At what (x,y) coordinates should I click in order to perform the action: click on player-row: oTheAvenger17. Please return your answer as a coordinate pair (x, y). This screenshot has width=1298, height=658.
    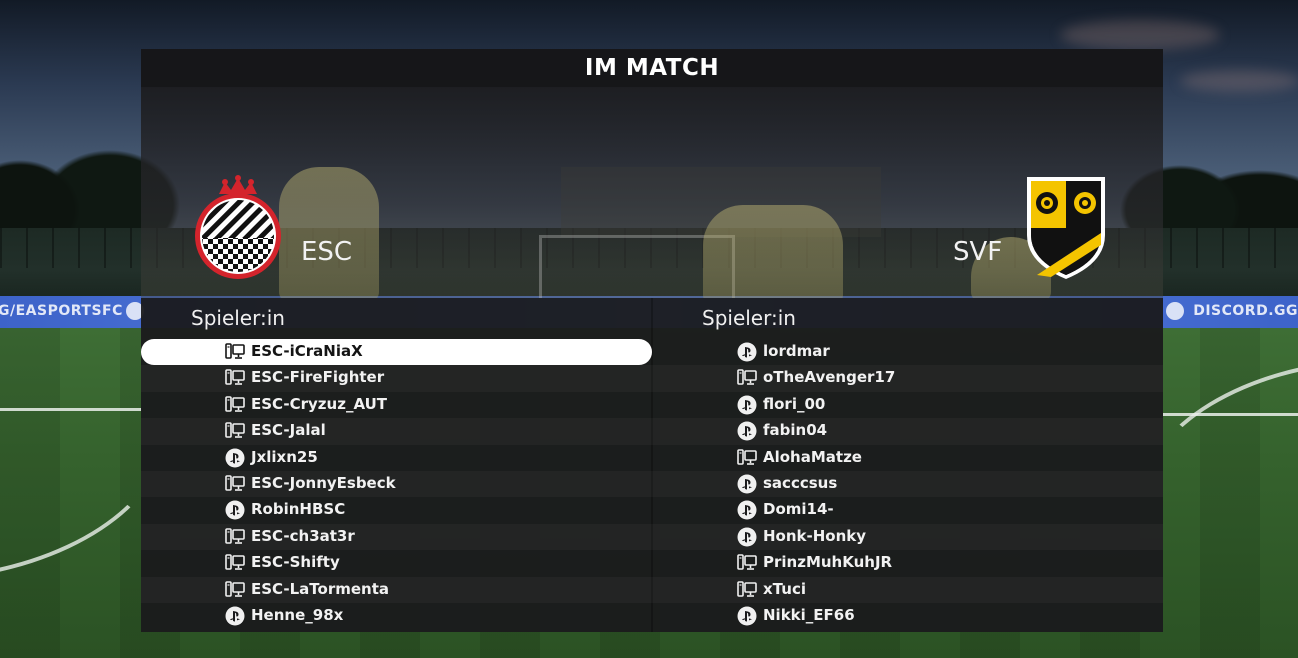
    Looking at the image, I should click on (907, 378).